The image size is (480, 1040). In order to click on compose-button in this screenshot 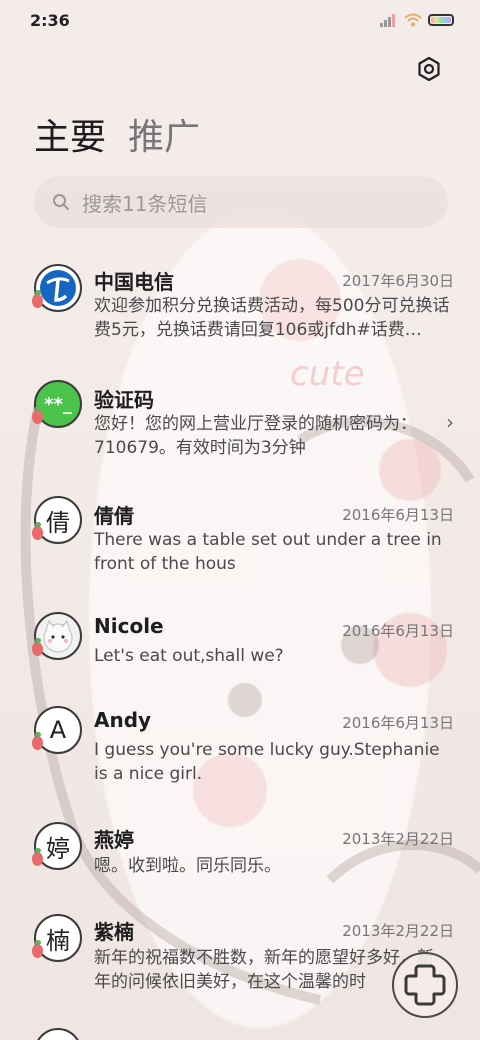, I will do `click(425, 985)`.